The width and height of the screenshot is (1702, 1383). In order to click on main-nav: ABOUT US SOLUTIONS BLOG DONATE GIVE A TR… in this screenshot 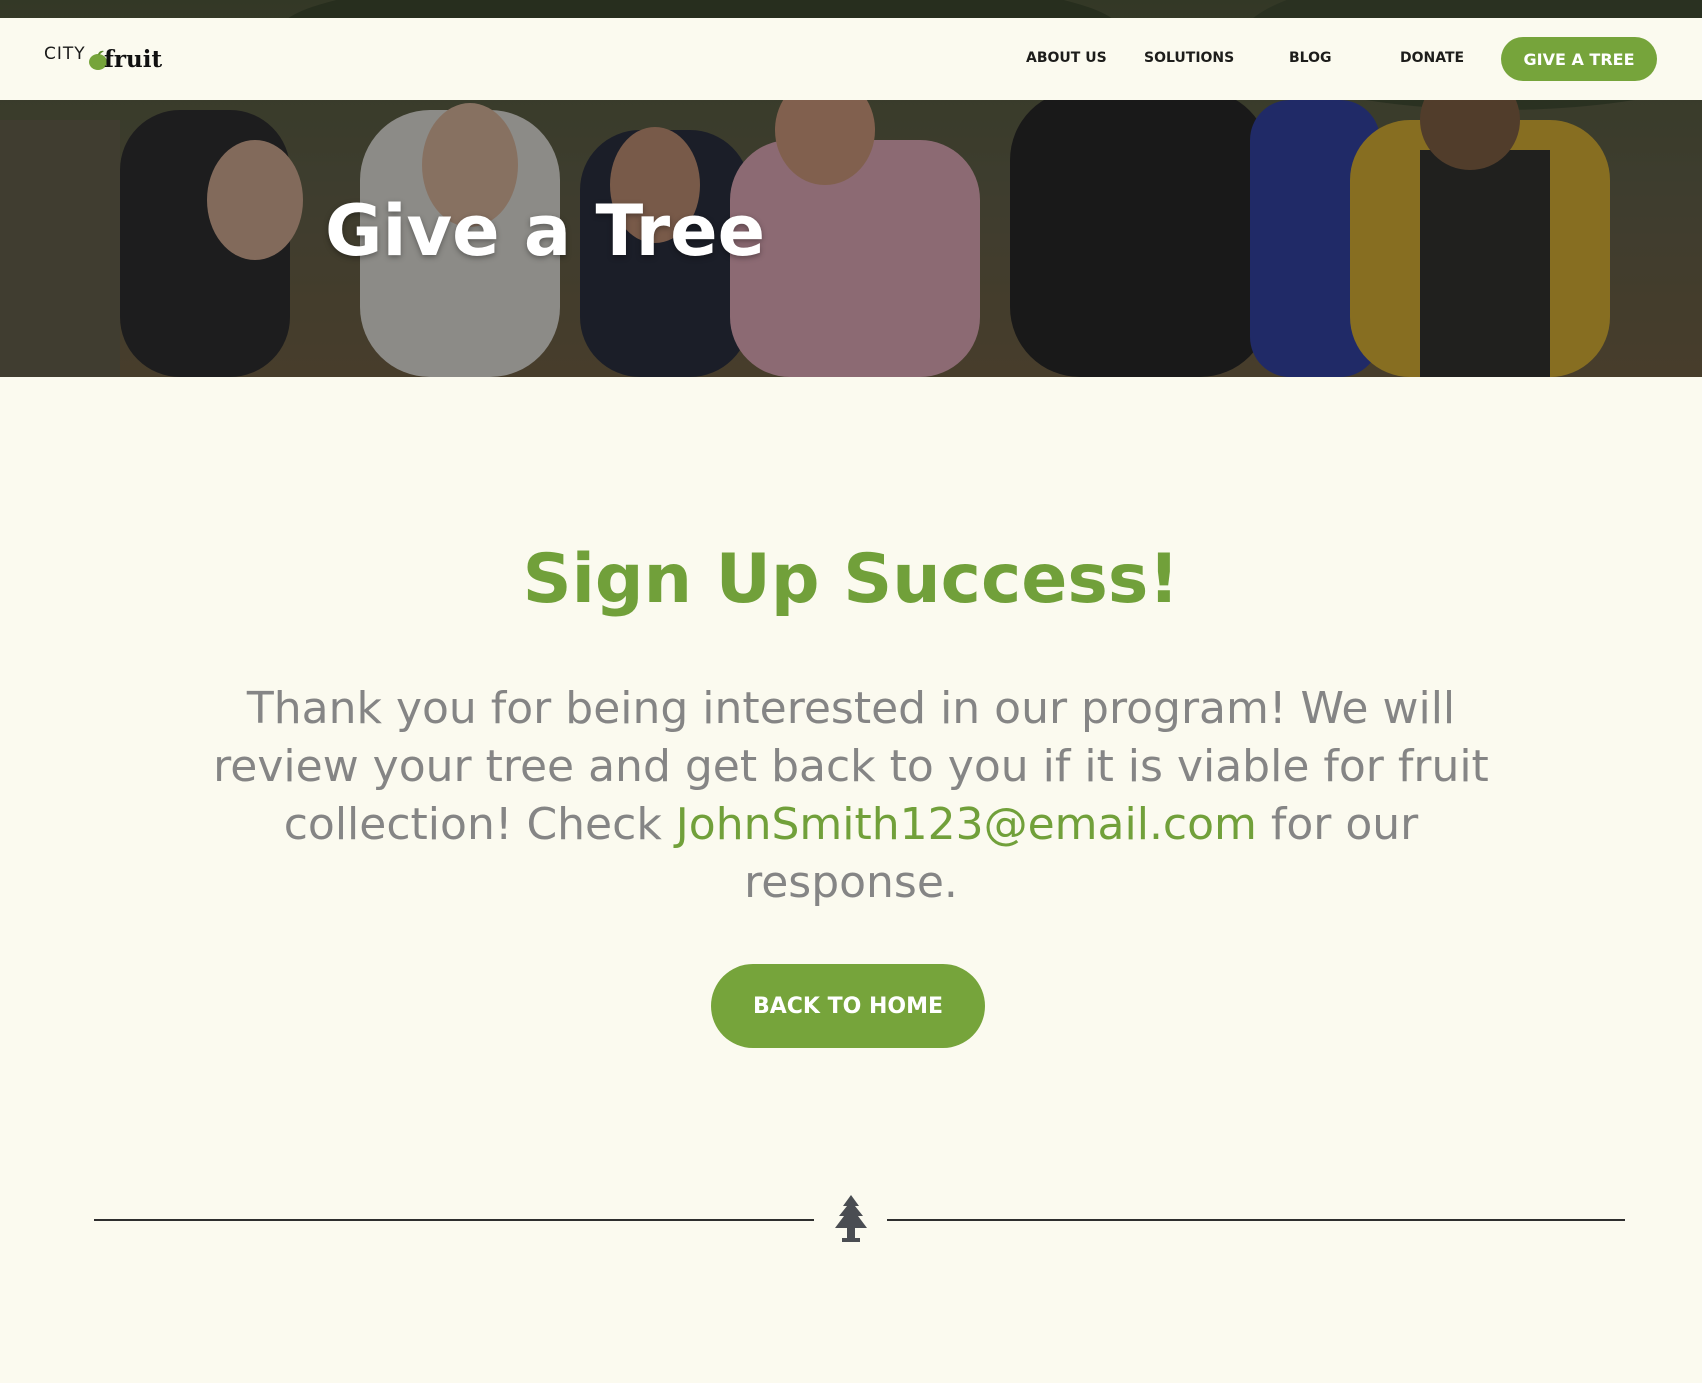, I will do `click(851, 59)`.